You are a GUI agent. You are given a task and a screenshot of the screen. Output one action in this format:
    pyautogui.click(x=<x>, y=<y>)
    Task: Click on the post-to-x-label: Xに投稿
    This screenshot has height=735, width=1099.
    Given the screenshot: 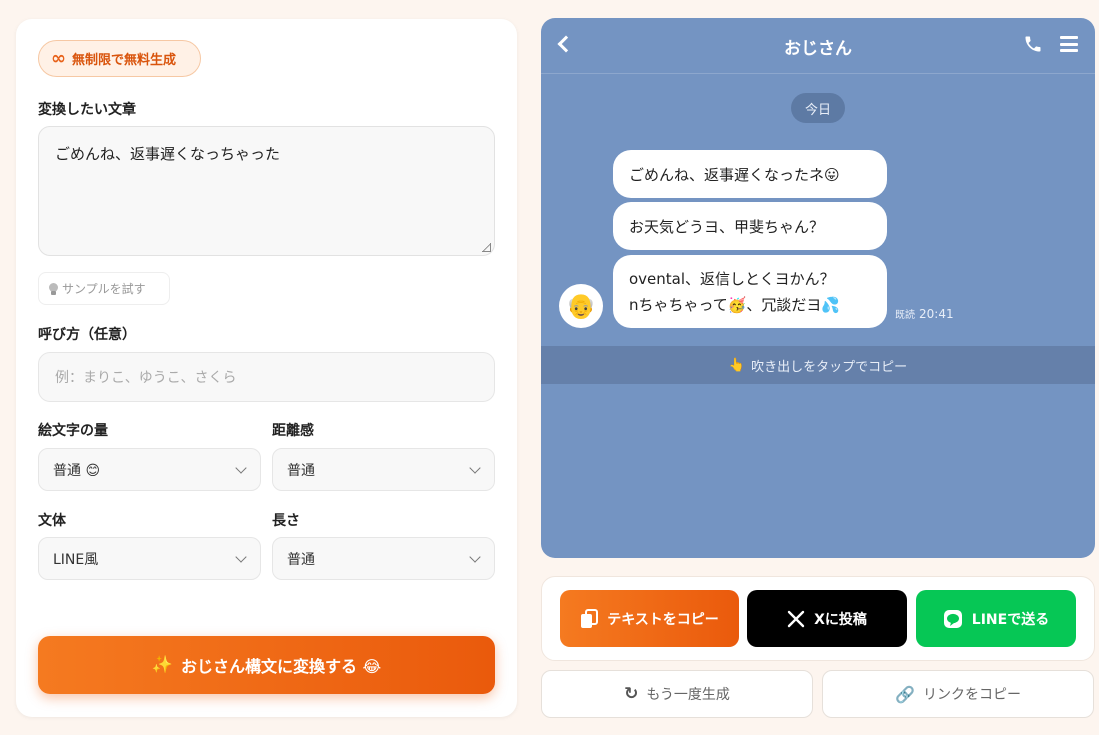 What is the action you would take?
    pyautogui.click(x=840, y=619)
    